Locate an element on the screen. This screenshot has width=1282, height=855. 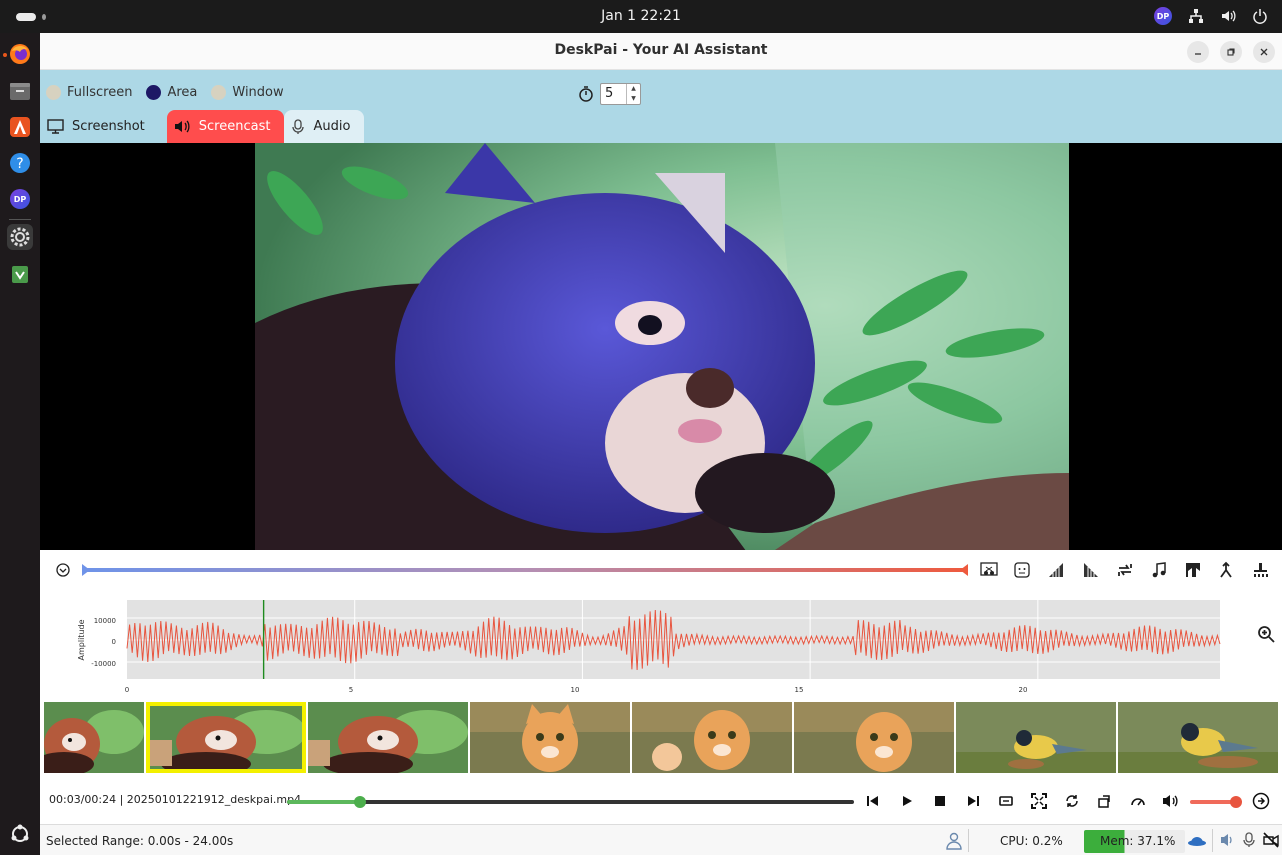
mode-fullscreen: Fullscreen is located at coordinates (89, 92).